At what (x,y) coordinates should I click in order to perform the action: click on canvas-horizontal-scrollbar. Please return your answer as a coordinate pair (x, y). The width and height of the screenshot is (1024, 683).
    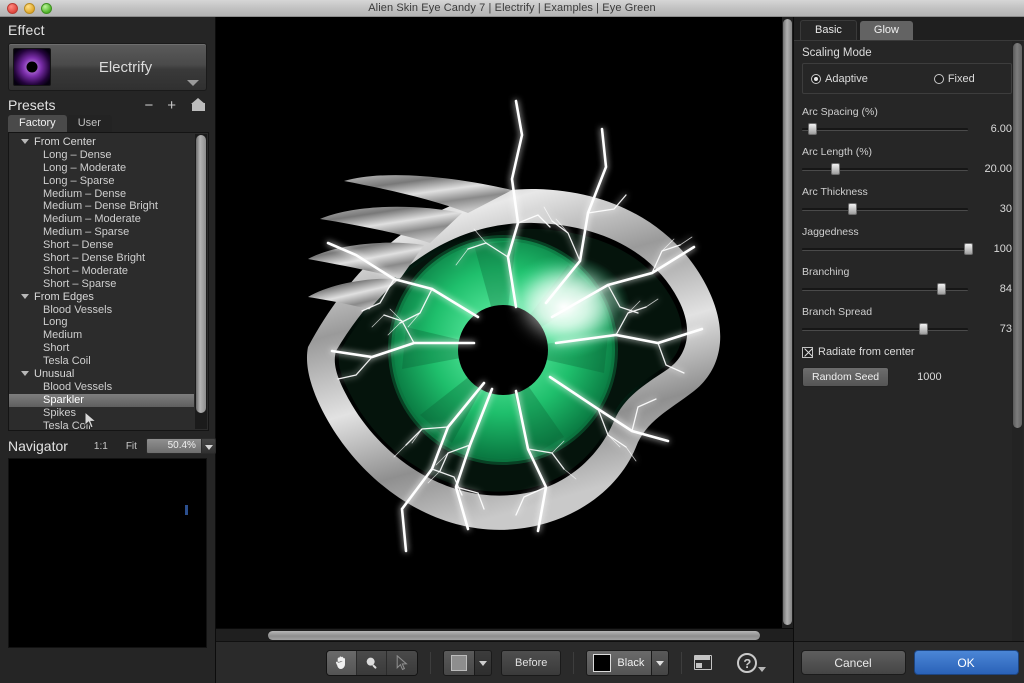
    Looking at the image, I should click on (504, 634).